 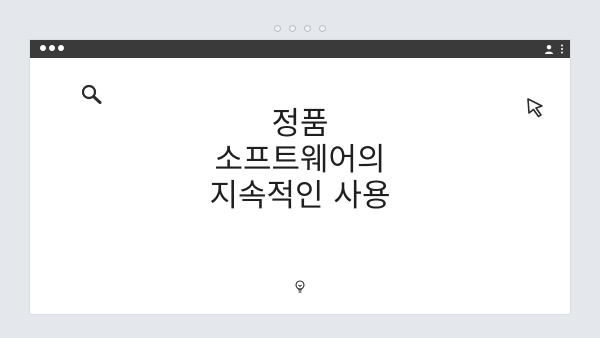 What do you see at coordinates (300, 286) in the screenshot?
I see `lightbulb-icon` at bounding box center [300, 286].